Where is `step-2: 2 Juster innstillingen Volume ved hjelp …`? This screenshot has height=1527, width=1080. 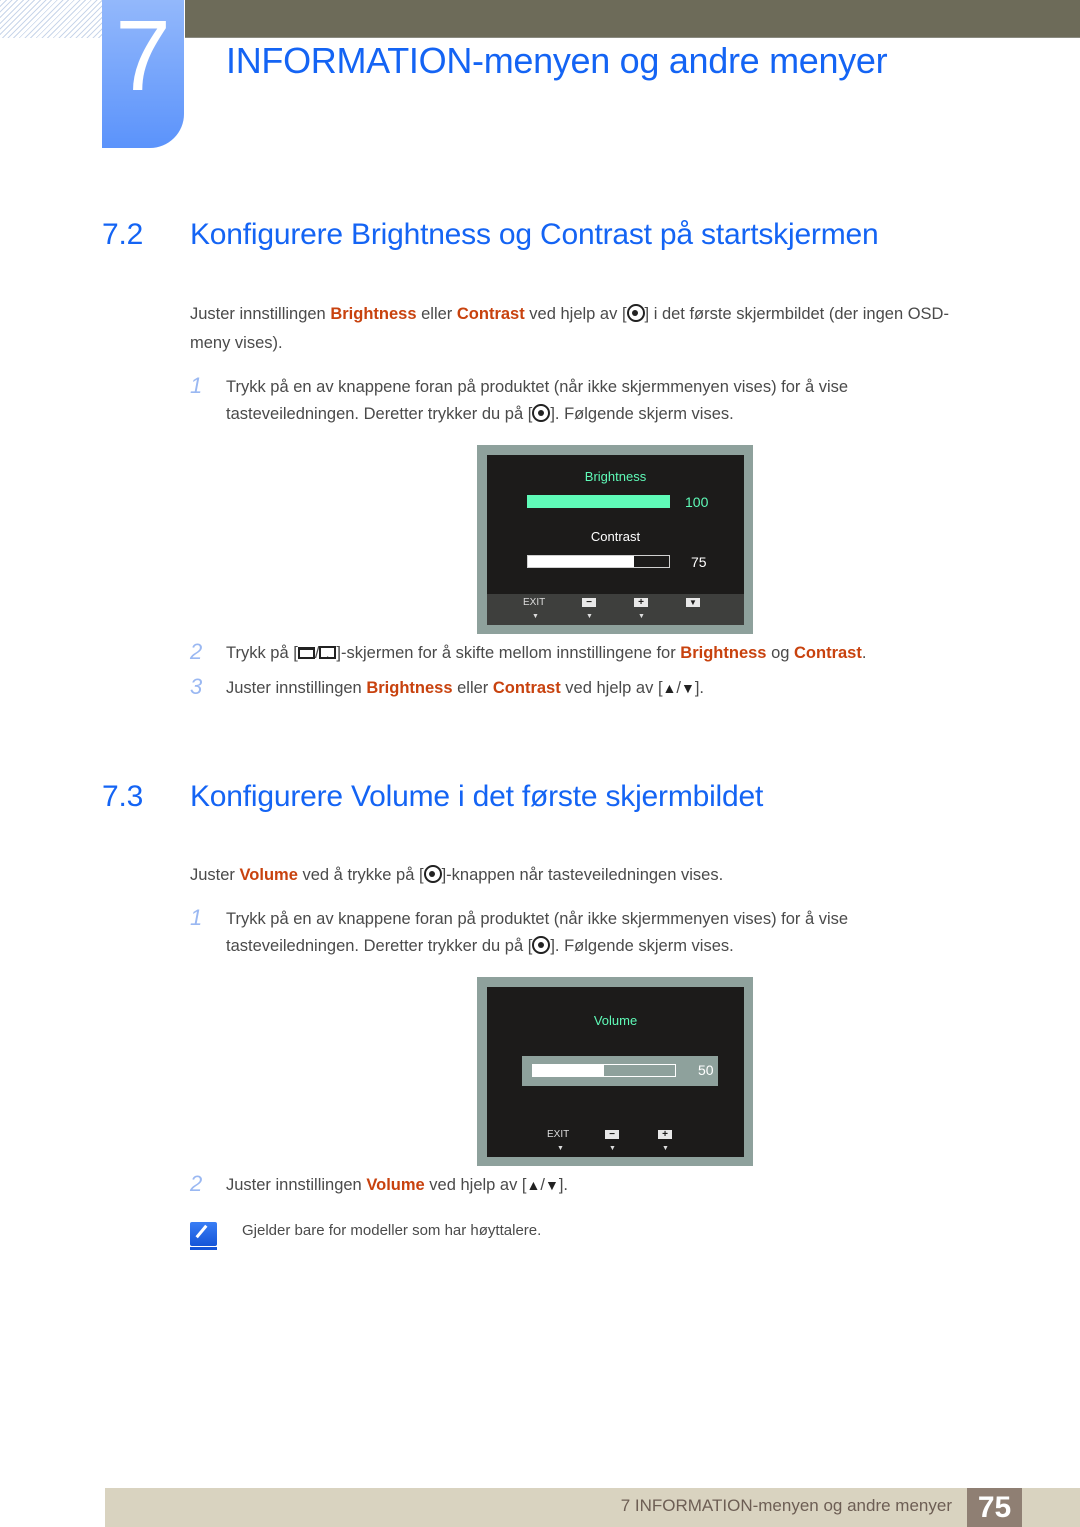
step-2: 2 Juster innstillingen Volume ved hjelp … is located at coordinates (570, 1185).